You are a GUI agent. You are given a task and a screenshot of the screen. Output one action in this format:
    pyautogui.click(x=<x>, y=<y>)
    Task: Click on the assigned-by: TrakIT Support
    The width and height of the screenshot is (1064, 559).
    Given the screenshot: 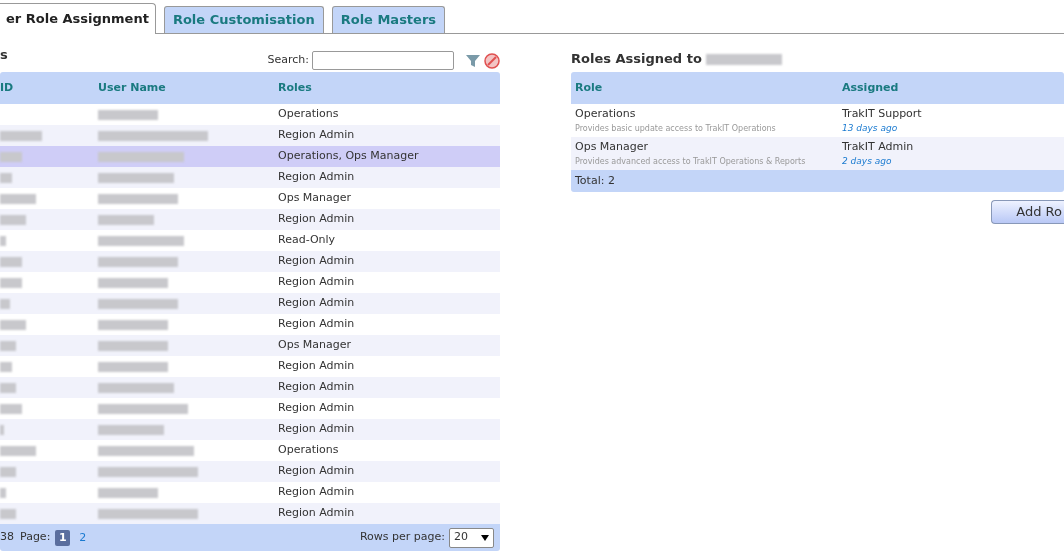 What is the action you would take?
    pyautogui.click(x=882, y=113)
    